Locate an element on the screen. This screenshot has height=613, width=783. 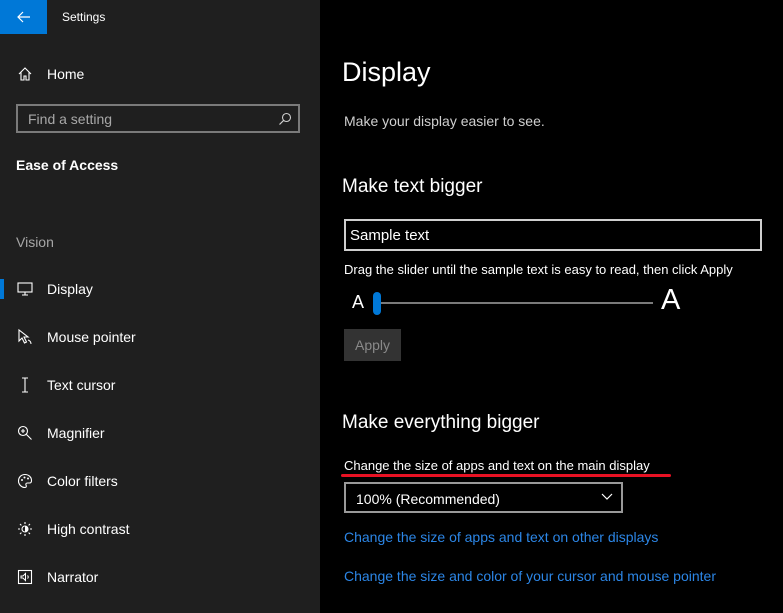
back-button is located at coordinates (23, 17).